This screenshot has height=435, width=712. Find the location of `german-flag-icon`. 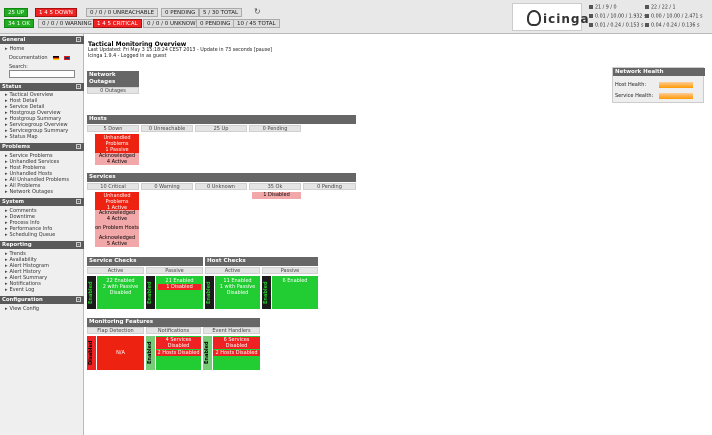

german-flag-icon is located at coordinates (56, 58).